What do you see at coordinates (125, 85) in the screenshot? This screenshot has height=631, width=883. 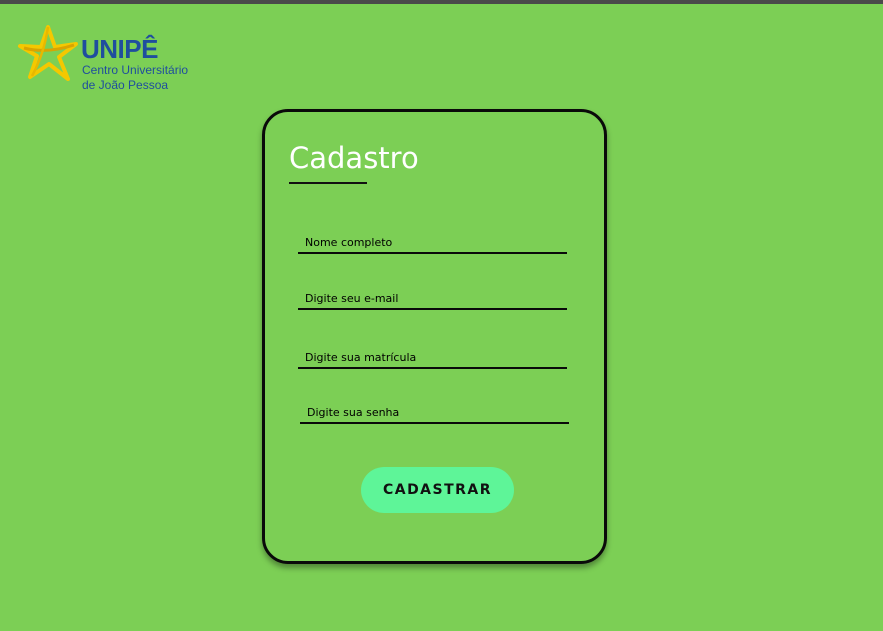 I see `logo-subtitle-line2: de João Pessoa` at bounding box center [125, 85].